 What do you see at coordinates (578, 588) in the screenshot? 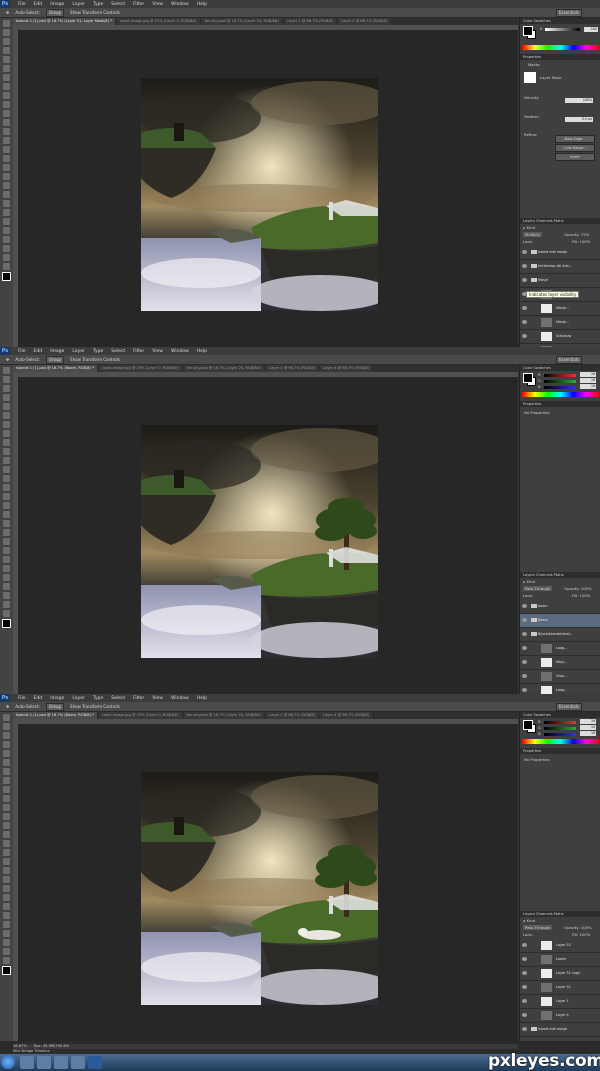
I see `opacity-field: Opacity: 100%` at bounding box center [578, 588].